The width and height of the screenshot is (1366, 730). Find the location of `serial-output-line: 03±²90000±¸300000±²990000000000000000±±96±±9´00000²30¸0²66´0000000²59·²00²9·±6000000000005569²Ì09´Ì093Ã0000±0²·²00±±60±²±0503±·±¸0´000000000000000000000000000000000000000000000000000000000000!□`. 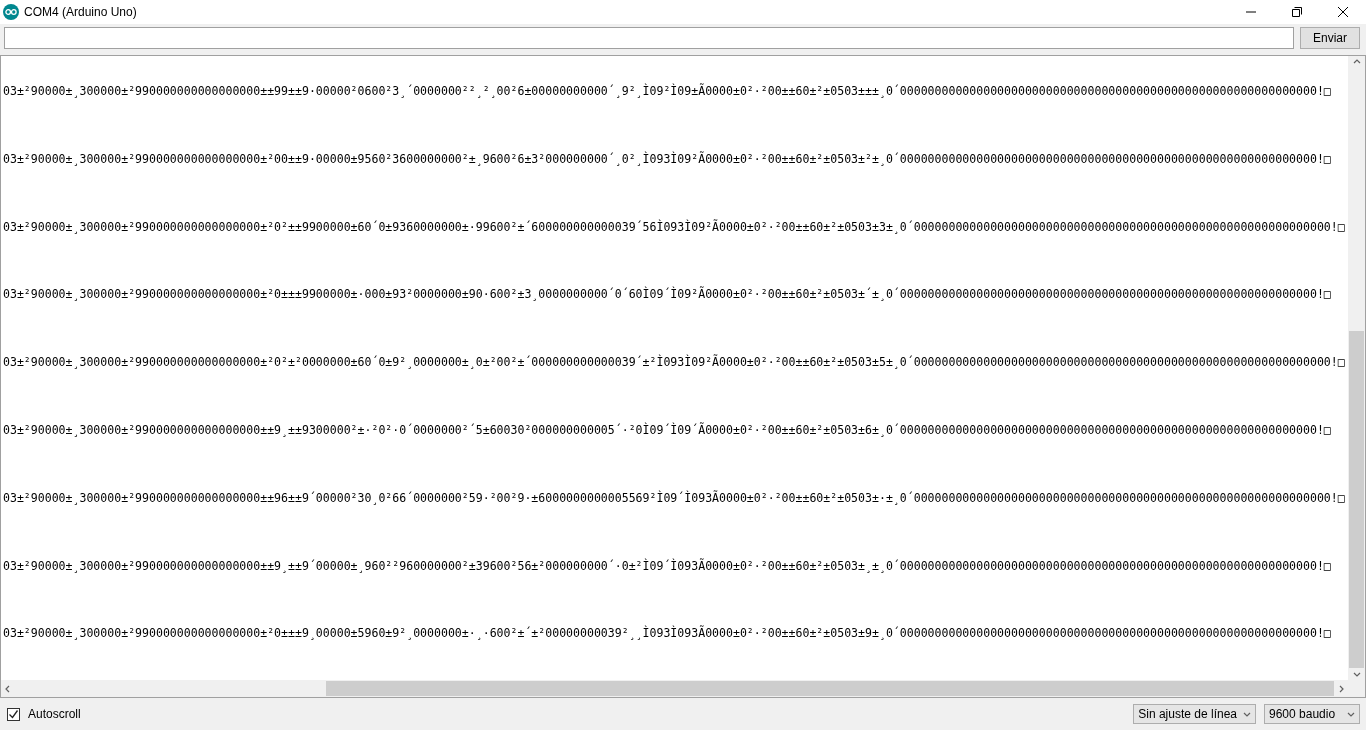

serial-output-line: 03±²90000±¸300000±²990000000000000000±±96±±9´00000²30¸0²66´0000000²59·²00²9·±6000000000005569²Ì09´Ì093Ã0000±0²·²00±±60±²±0503±·±¸0´000000000000000000000000000000000000000000000000000000000000!□ is located at coordinates (674, 497).